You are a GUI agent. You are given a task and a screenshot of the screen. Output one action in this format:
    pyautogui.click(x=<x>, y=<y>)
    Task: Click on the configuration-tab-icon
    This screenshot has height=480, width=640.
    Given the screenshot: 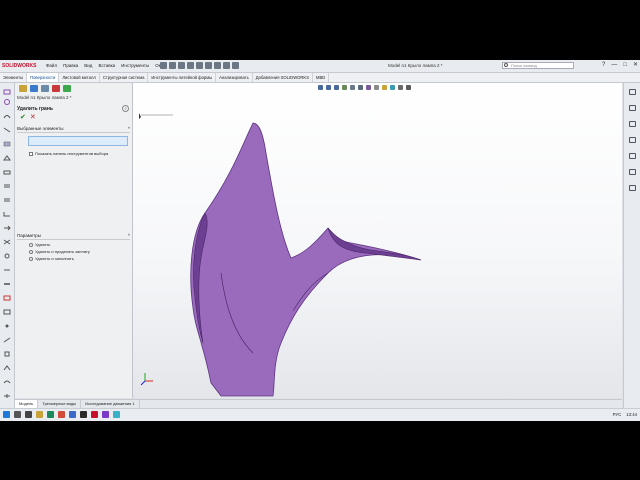 What is the action you would take?
    pyautogui.click(x=45, y=88)
    